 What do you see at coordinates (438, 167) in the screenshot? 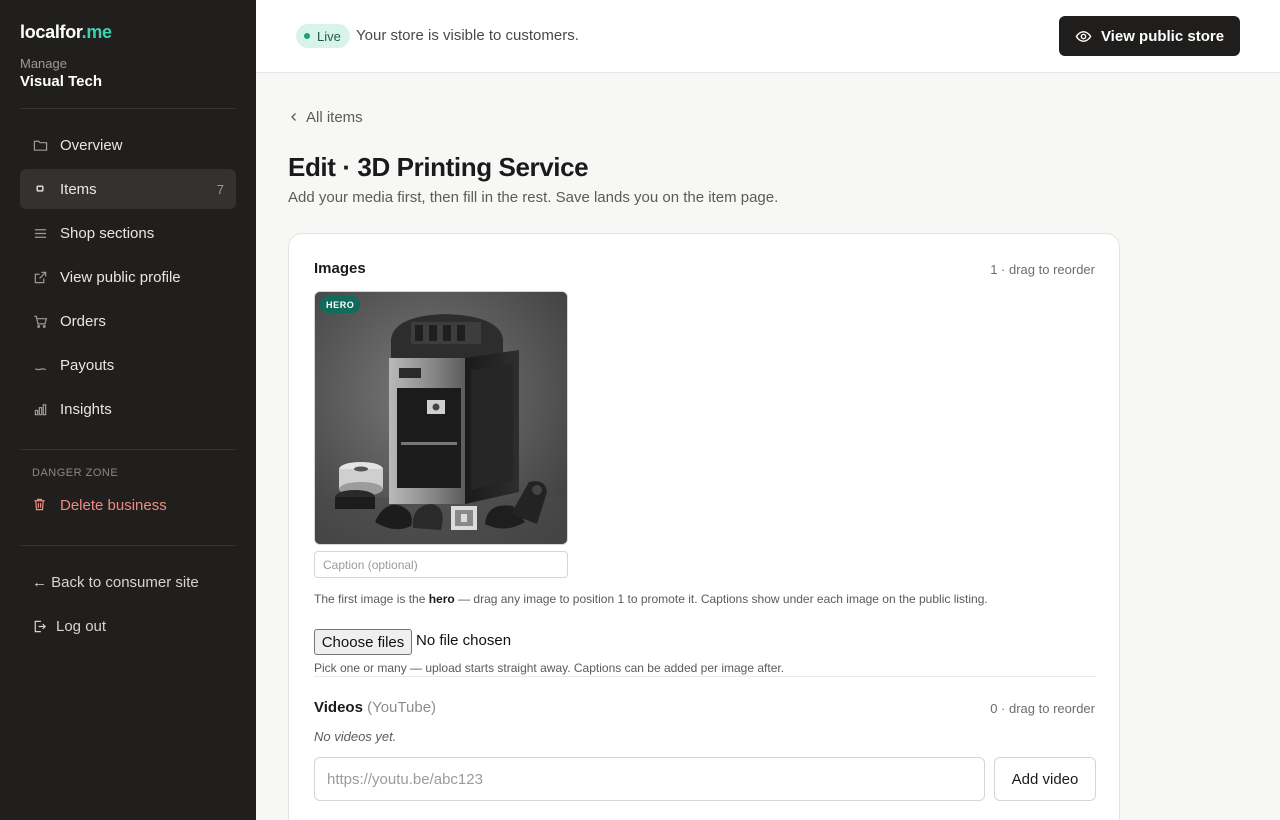
I see `page-title: Edit · 3D Printing Service` at bounding box center [438, 167].